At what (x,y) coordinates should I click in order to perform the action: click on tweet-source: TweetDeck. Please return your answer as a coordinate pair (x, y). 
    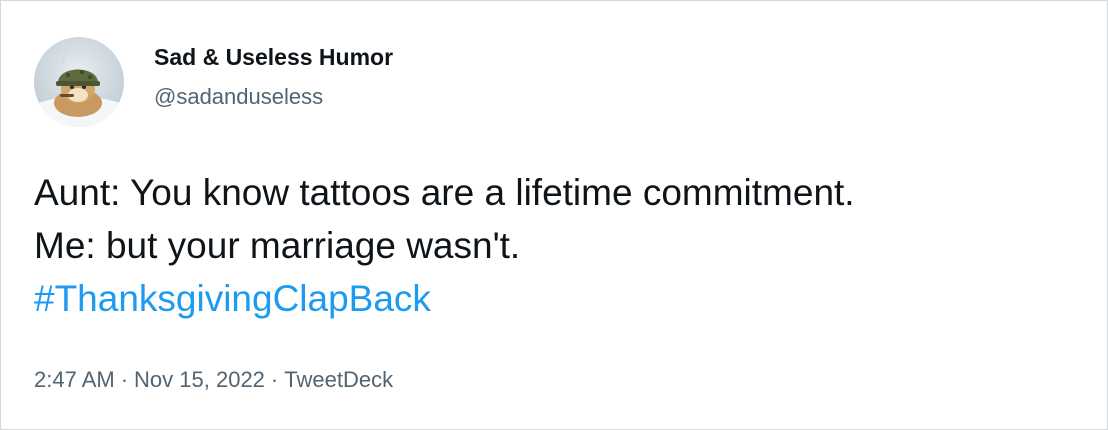
    Looking at the image, I should click on (338, 379).